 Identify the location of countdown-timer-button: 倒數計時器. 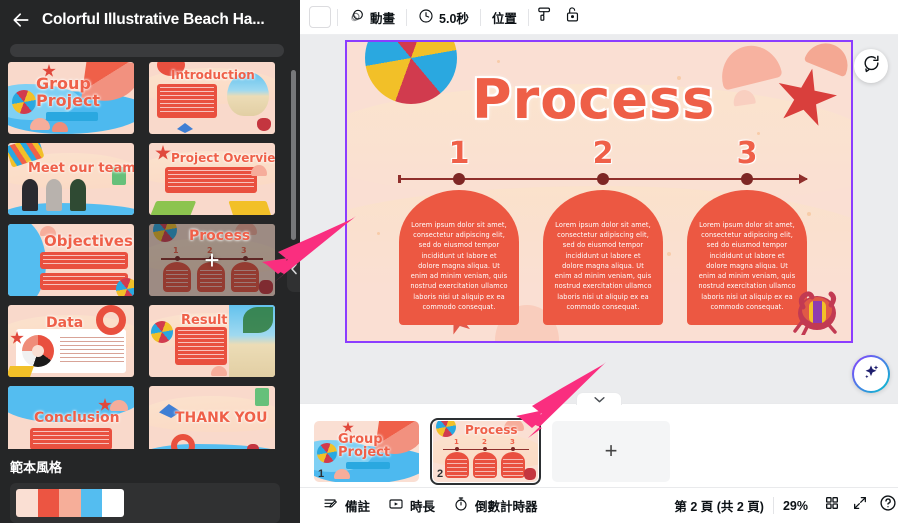
(495, 505).